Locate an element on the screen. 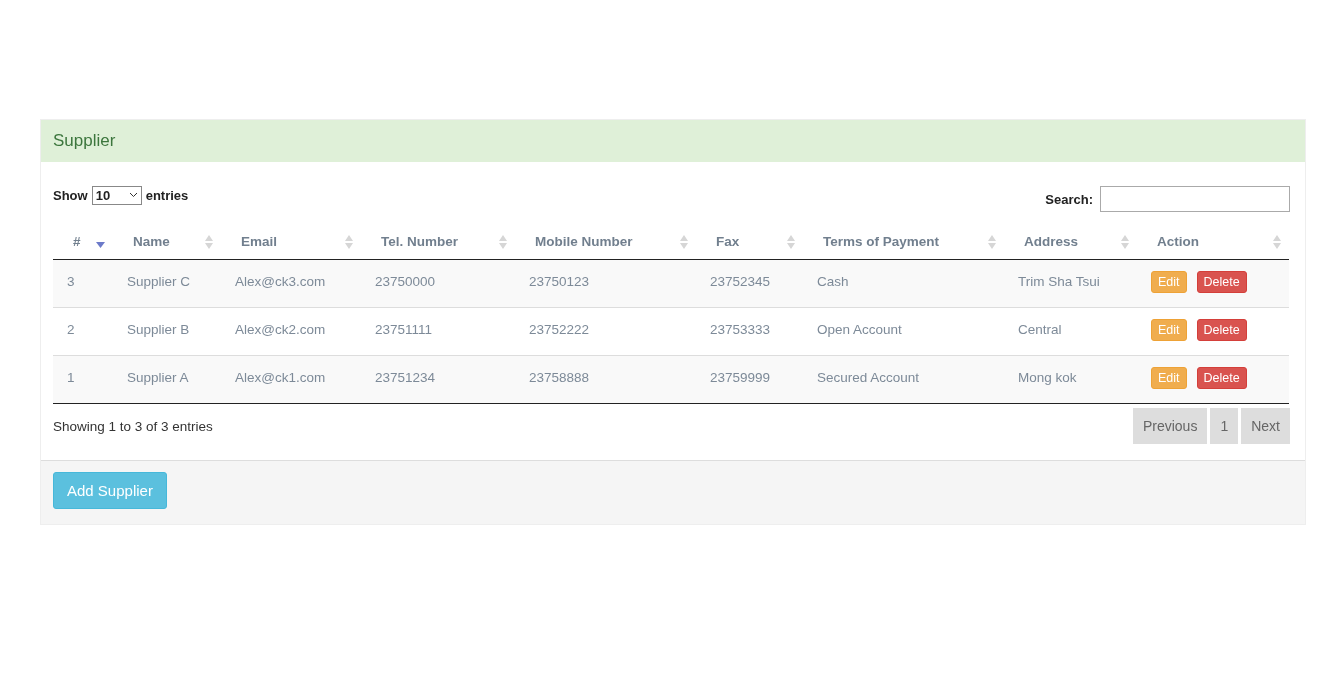  column-header: # is located at coordinates (83, 242).